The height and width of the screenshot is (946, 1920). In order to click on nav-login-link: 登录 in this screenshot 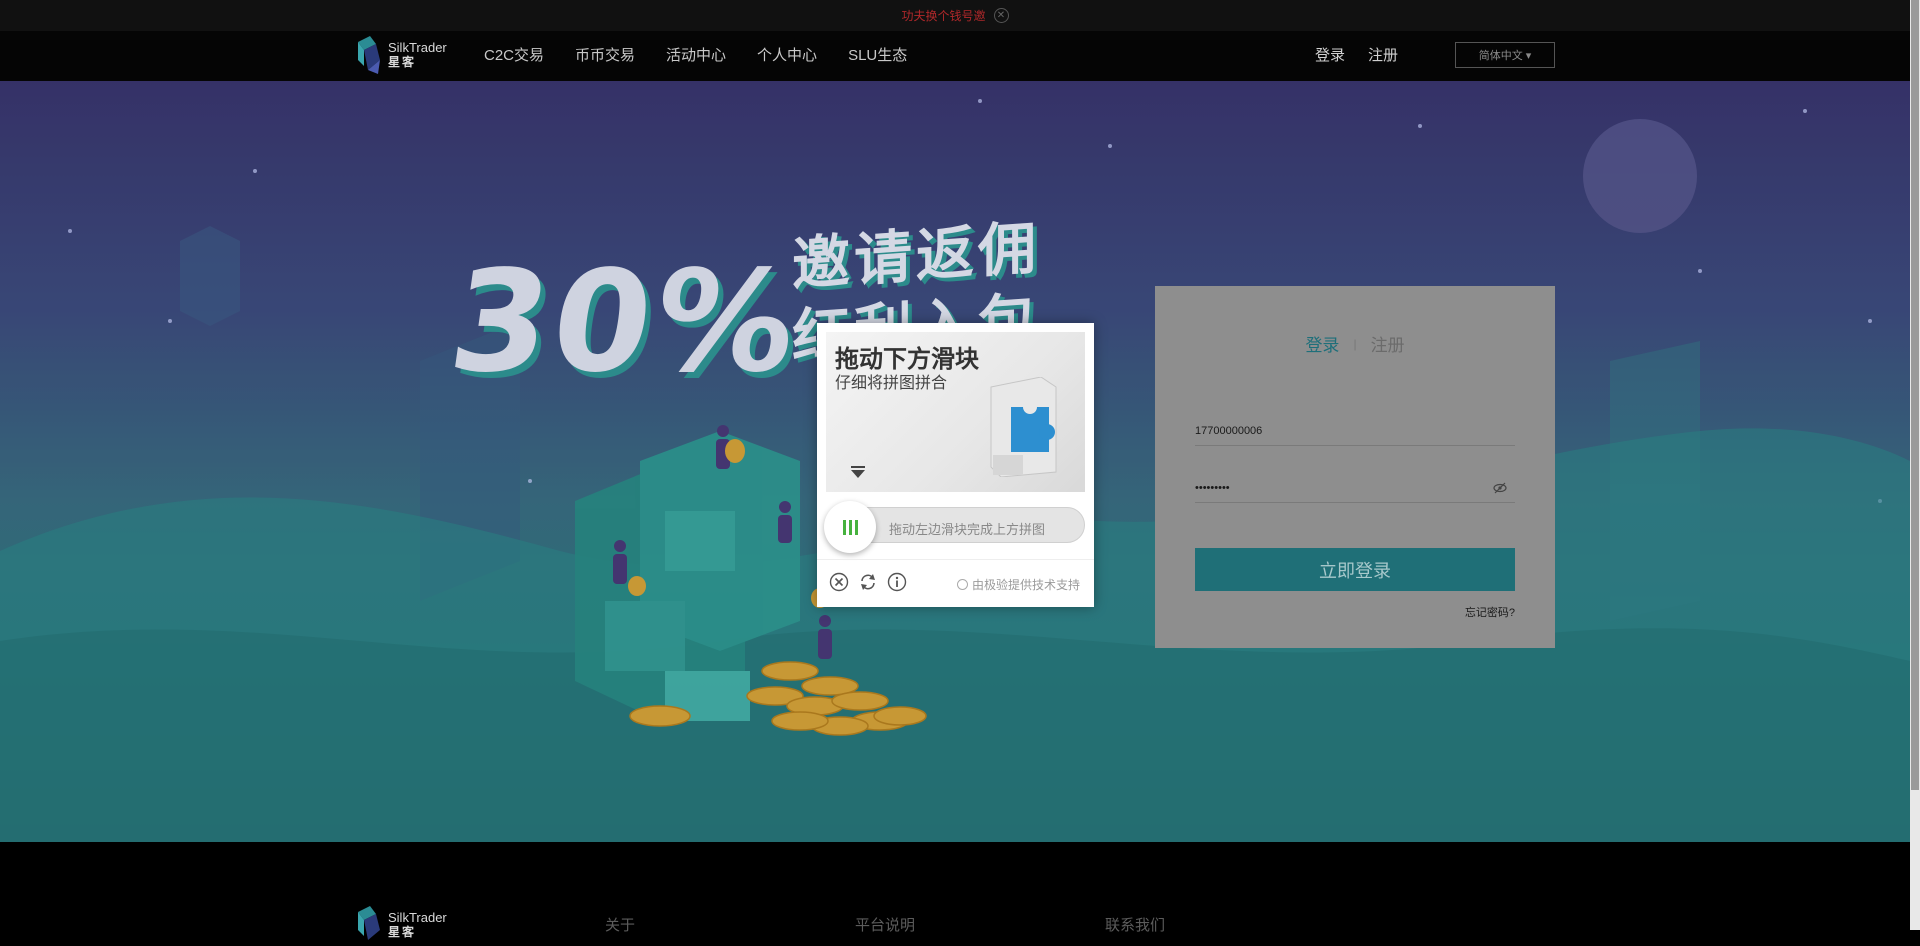, I will do `click(1330, 54)`.